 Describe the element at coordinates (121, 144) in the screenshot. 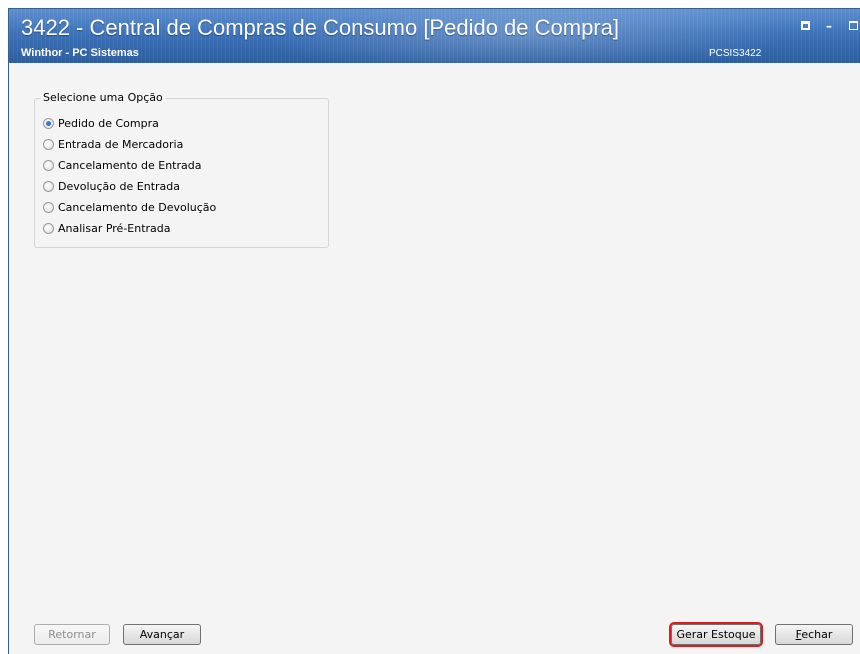

I see `option-label: Entrada de Mercadoria` at that location.